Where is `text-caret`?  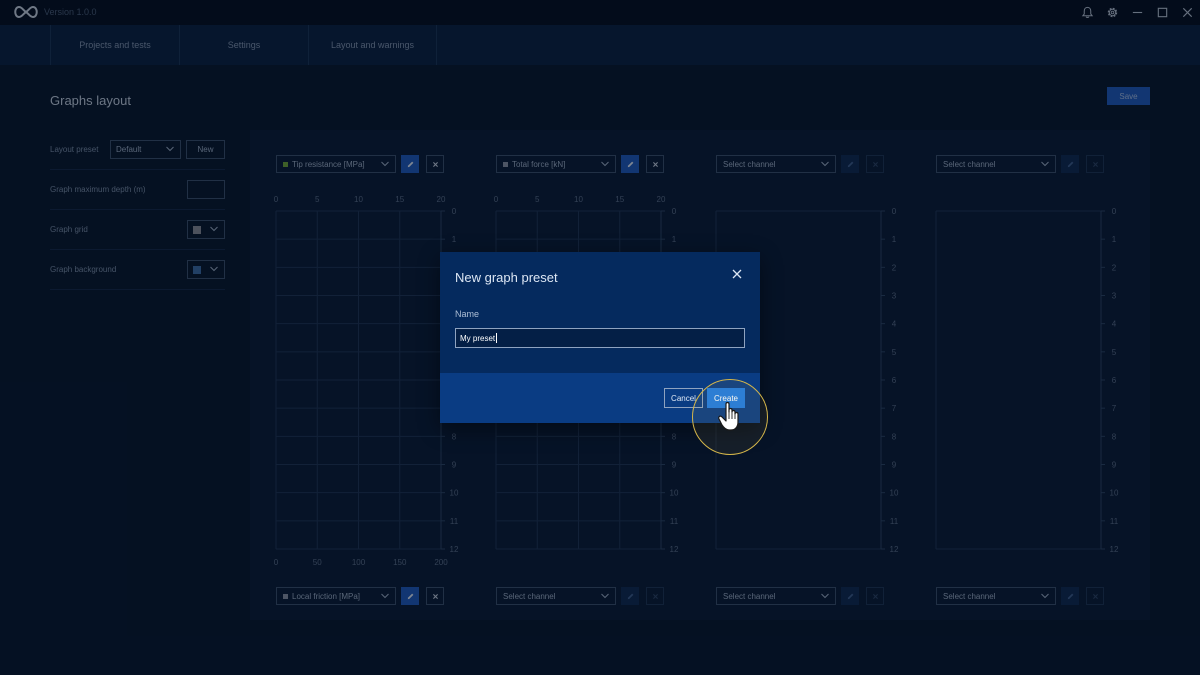
text-caret is located at coordinates (497, 338).